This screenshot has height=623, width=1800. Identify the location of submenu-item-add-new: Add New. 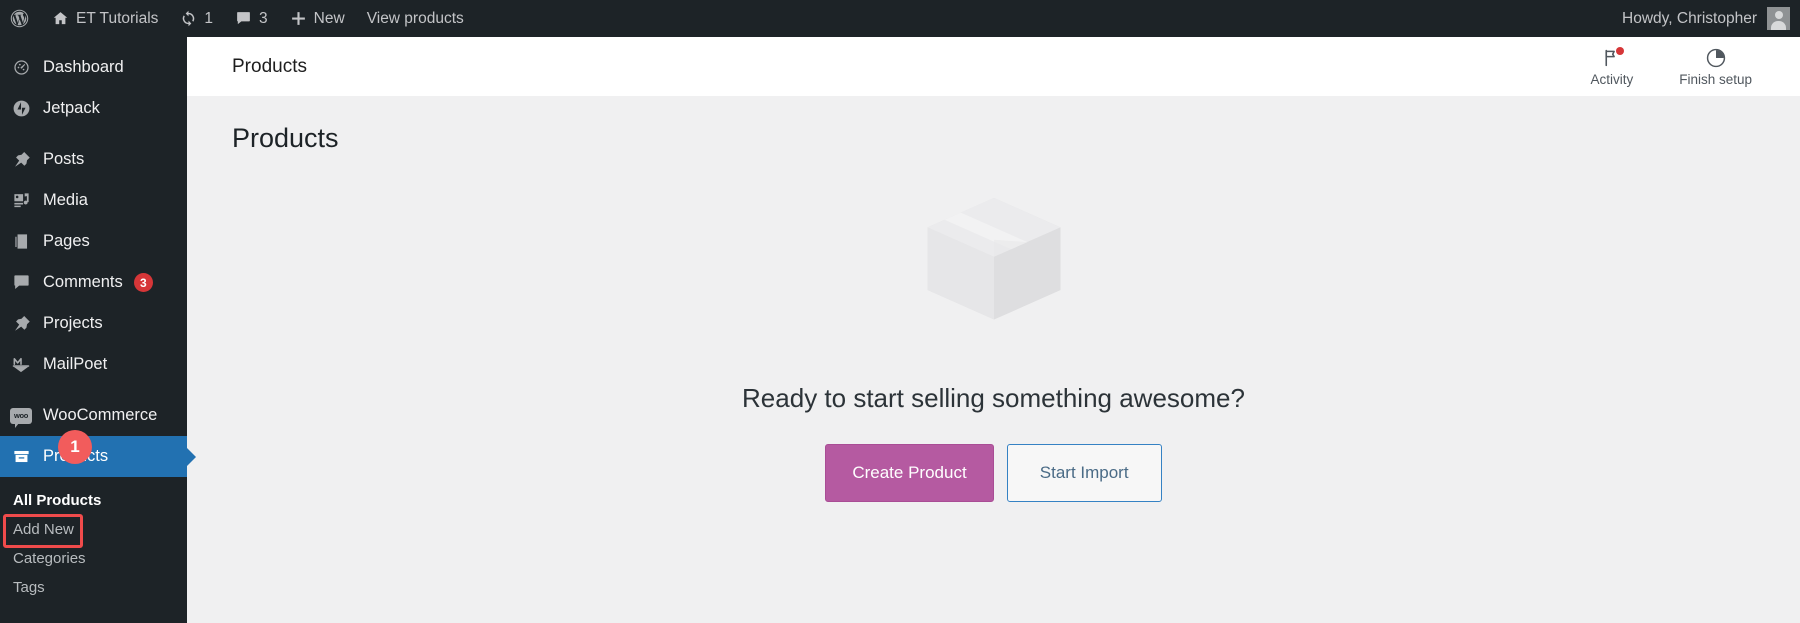
(93, 531).